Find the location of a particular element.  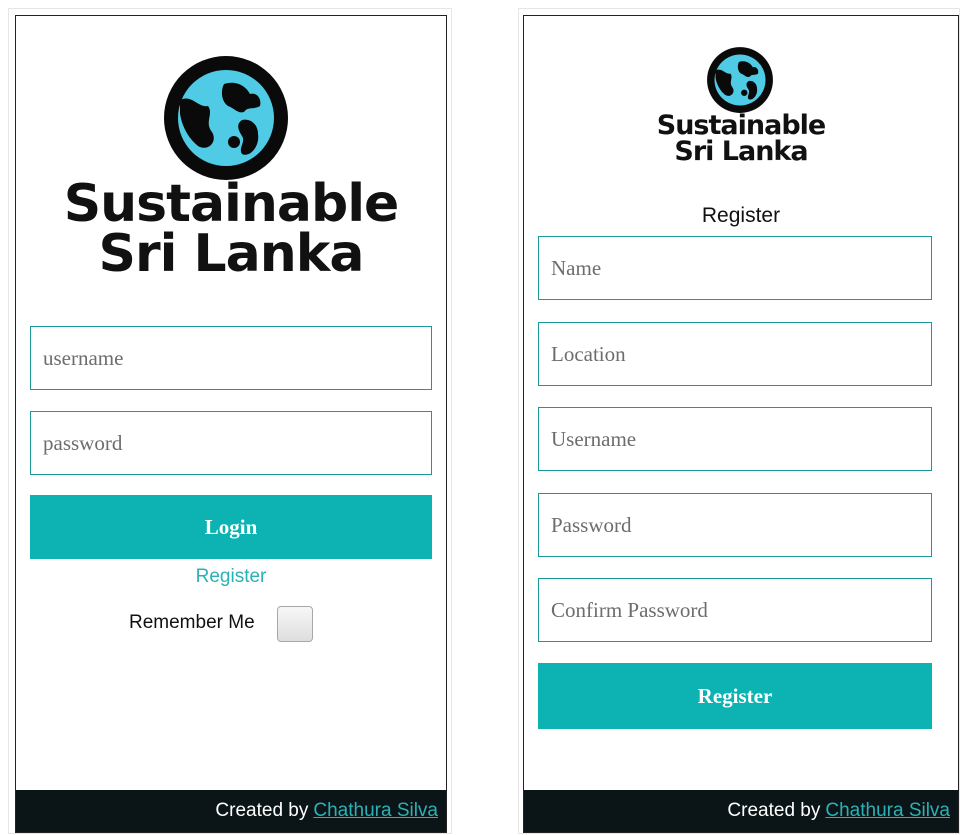

register-heading: Register is located at coordinates (741, 215).